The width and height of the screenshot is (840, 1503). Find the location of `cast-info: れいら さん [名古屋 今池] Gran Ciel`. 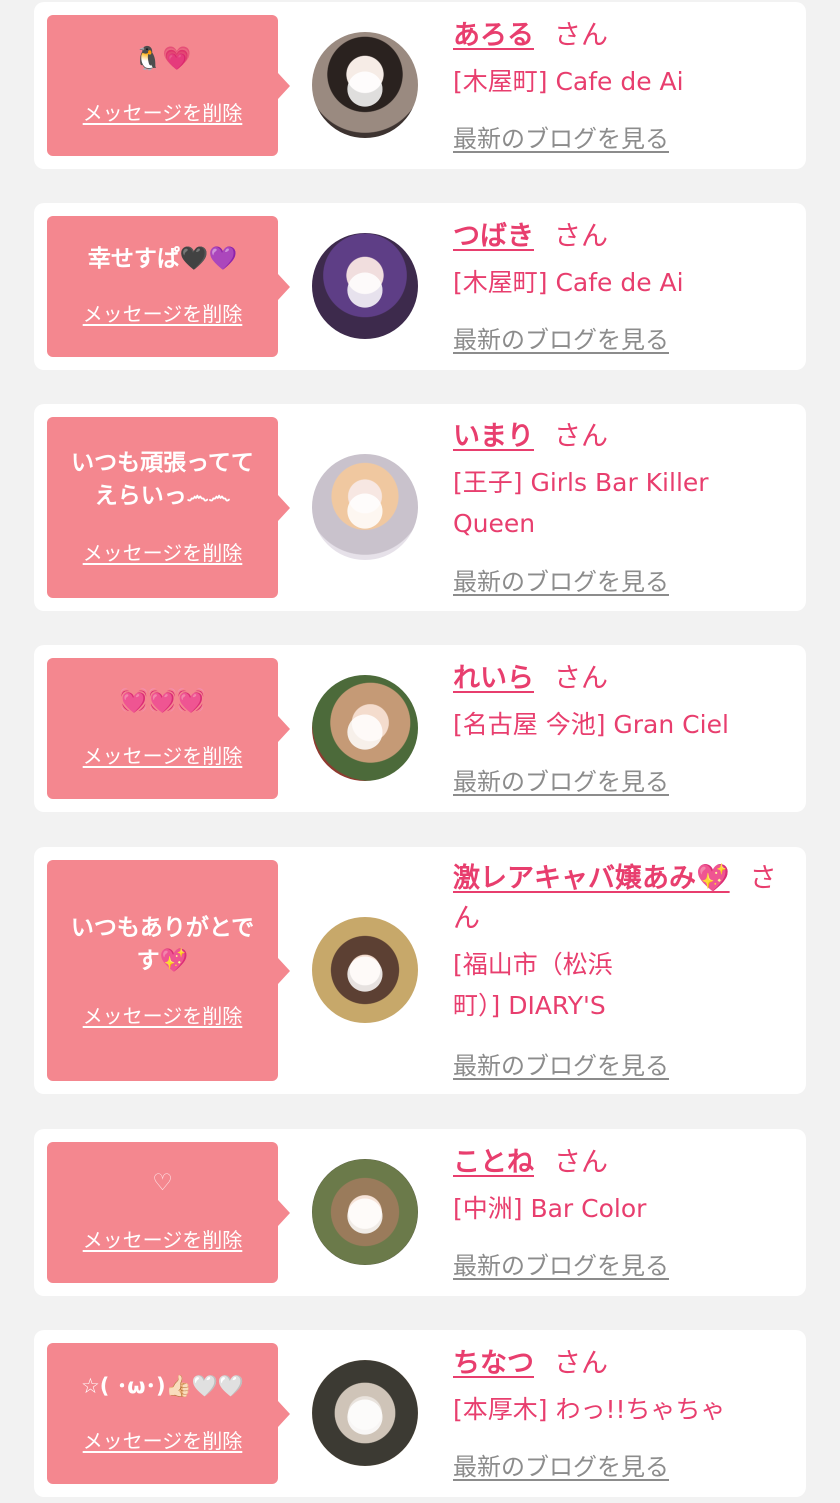

cast-info: れいら さん [名古屋 今池] Gran Ciel is located at coordinates (621, 702).